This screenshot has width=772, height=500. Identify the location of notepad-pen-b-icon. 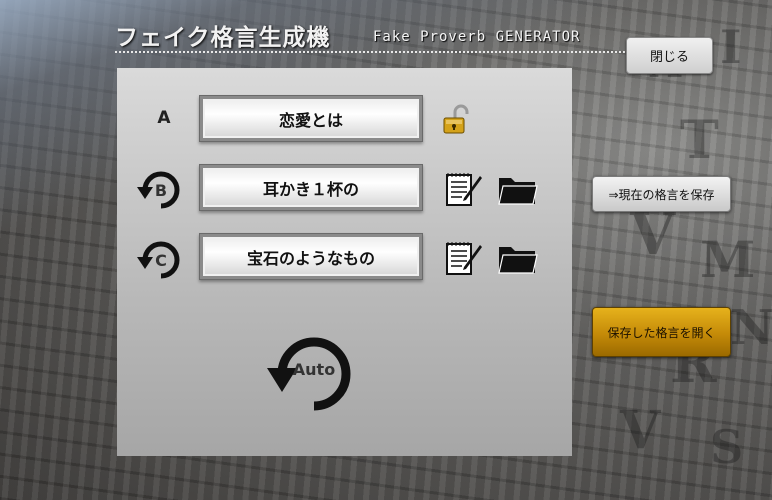
(463, 189).